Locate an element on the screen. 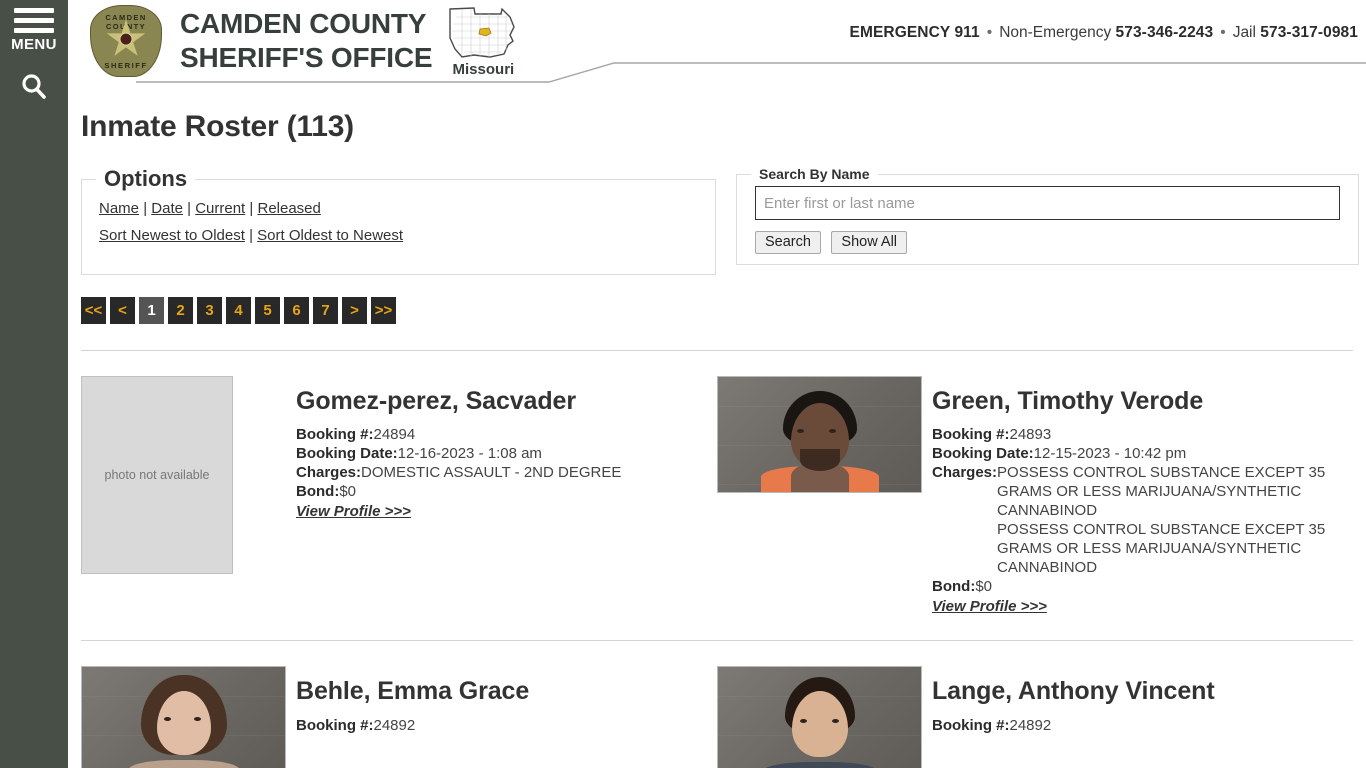  search-button: Search is located at coordinates (788, 242).